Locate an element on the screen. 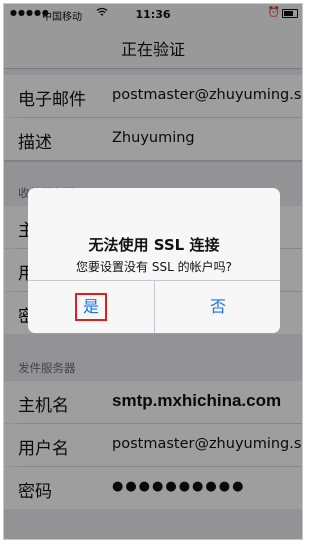  no-button-label: 否 is located at coordinates (217, 306).